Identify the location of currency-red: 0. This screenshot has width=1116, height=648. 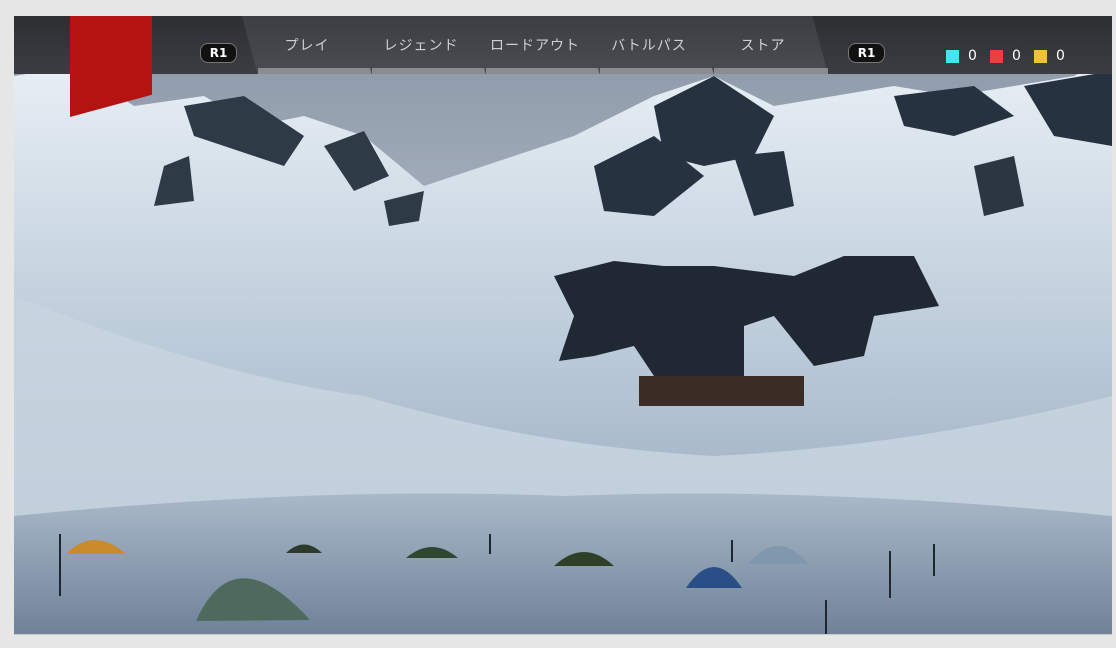
(1005, 56).